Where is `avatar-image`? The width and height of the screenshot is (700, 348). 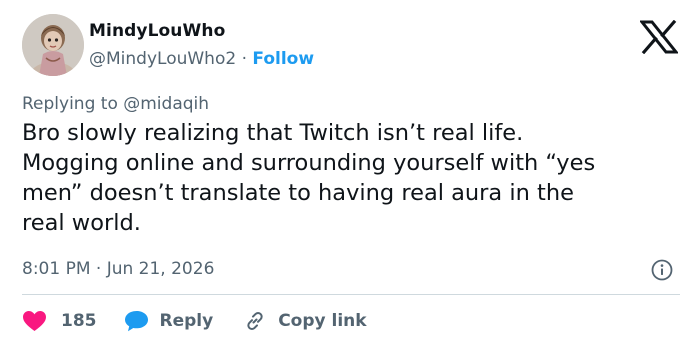 avatar-image is located at coordinates (53, 45).